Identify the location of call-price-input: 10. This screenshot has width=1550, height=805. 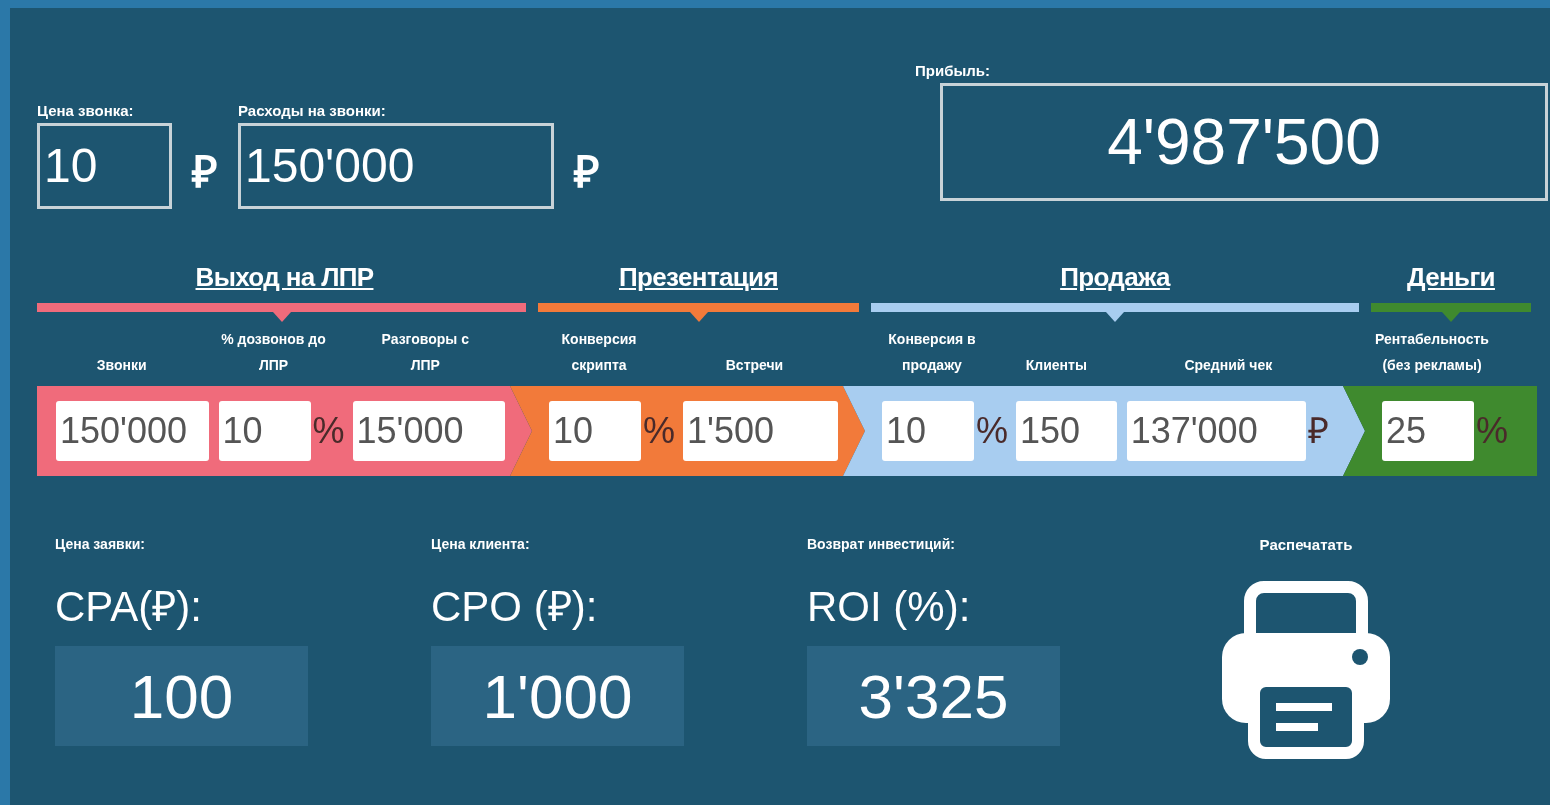
(104, 165).